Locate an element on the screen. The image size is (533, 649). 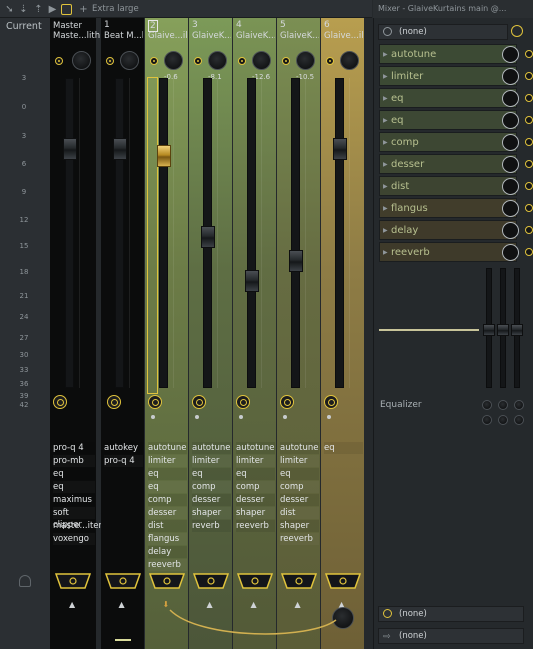
insert-slot: ▶ reeverb is located at coordinates (456, 252).